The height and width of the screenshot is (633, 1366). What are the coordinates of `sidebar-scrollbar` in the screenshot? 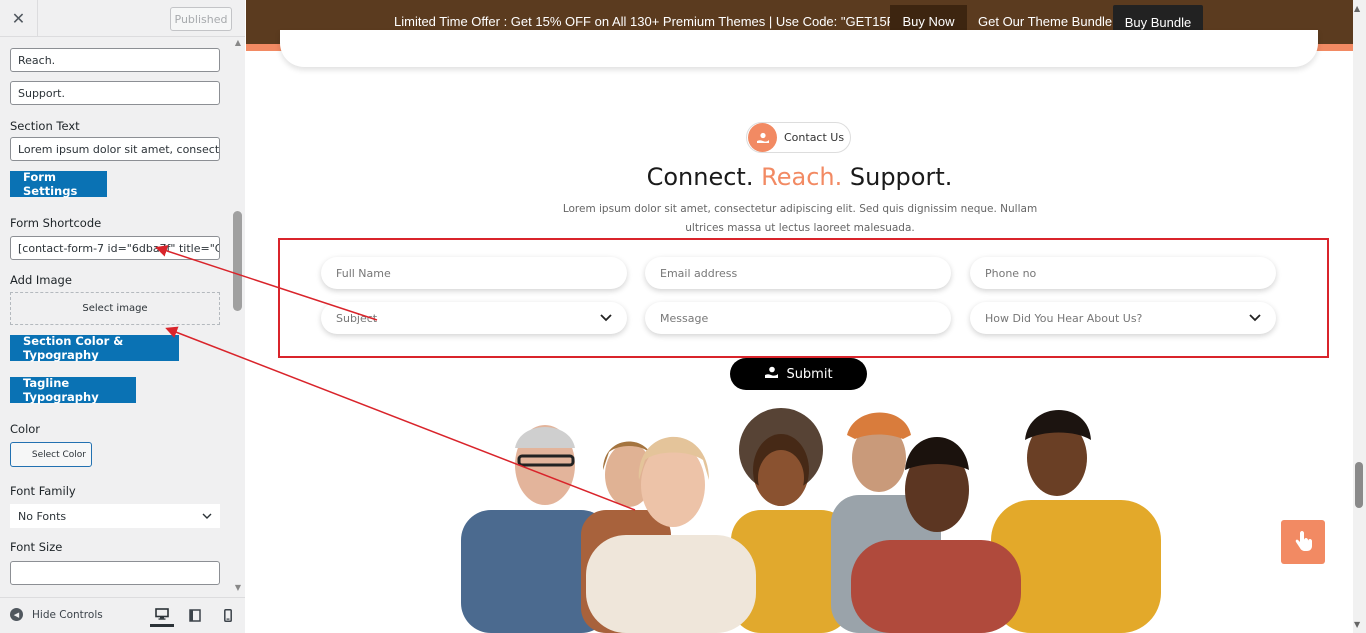 It's located at (238, 317).